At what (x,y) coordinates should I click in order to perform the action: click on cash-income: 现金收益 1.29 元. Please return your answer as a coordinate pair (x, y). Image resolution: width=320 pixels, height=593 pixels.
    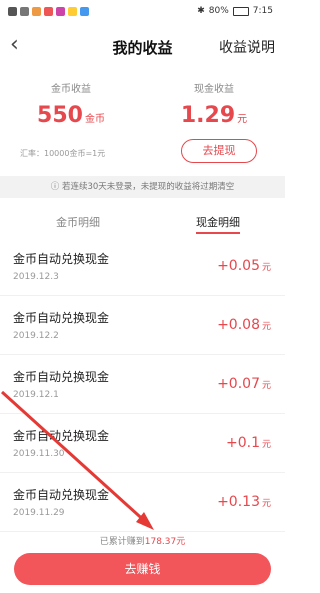
    Looking at the image, I should click on (214, 104).